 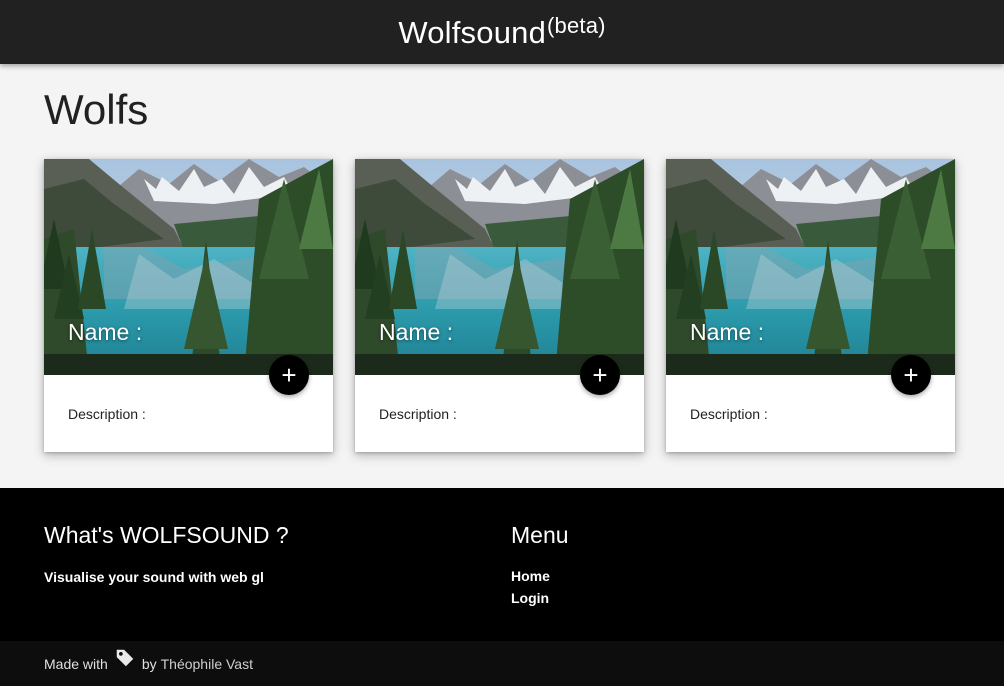 What do you see at coordinates (149, 663) in the screenshot?
I see `copyright-by: by` at bounding box center [149, 663].